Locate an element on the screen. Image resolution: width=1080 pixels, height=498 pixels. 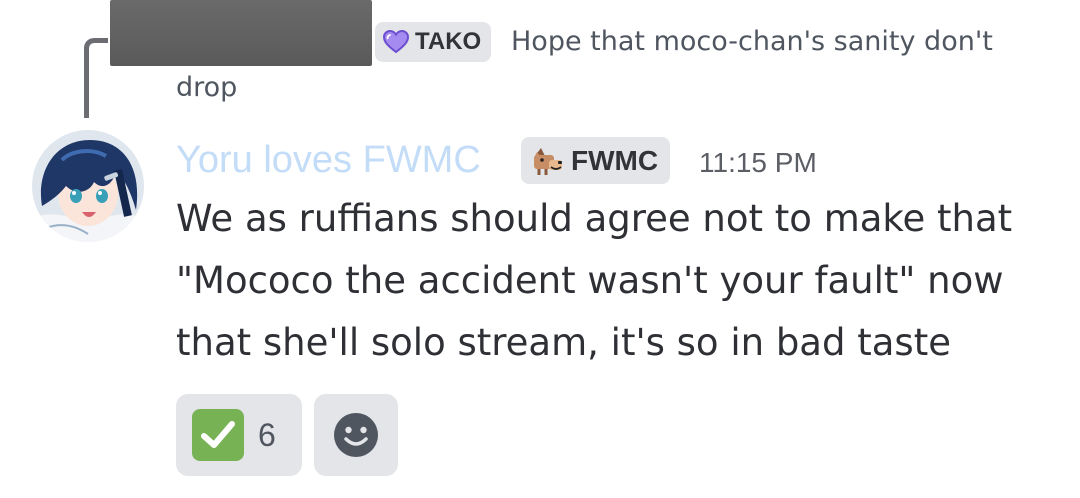
role-tag: FWMC is located at coordinates (596, 160).